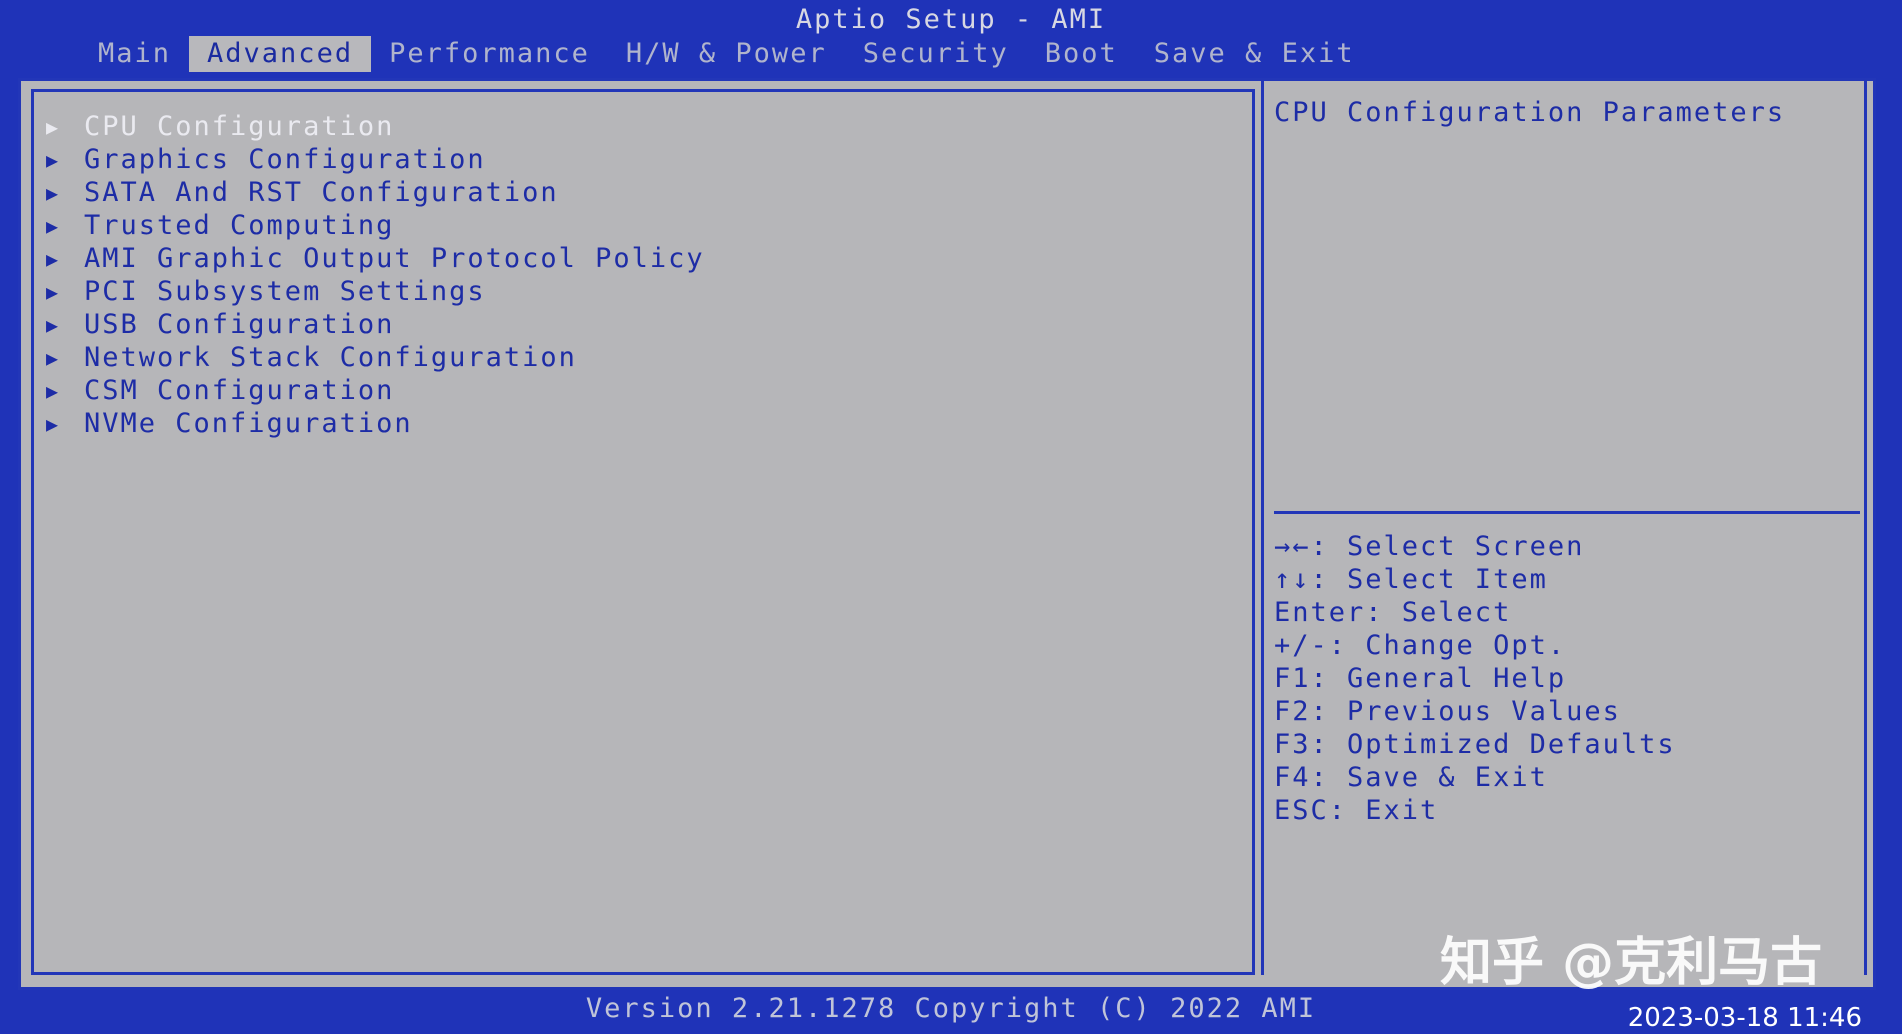 This screenshot has width=1902, height=1034. I want to click on tab-main: Main, so click(134, 54).